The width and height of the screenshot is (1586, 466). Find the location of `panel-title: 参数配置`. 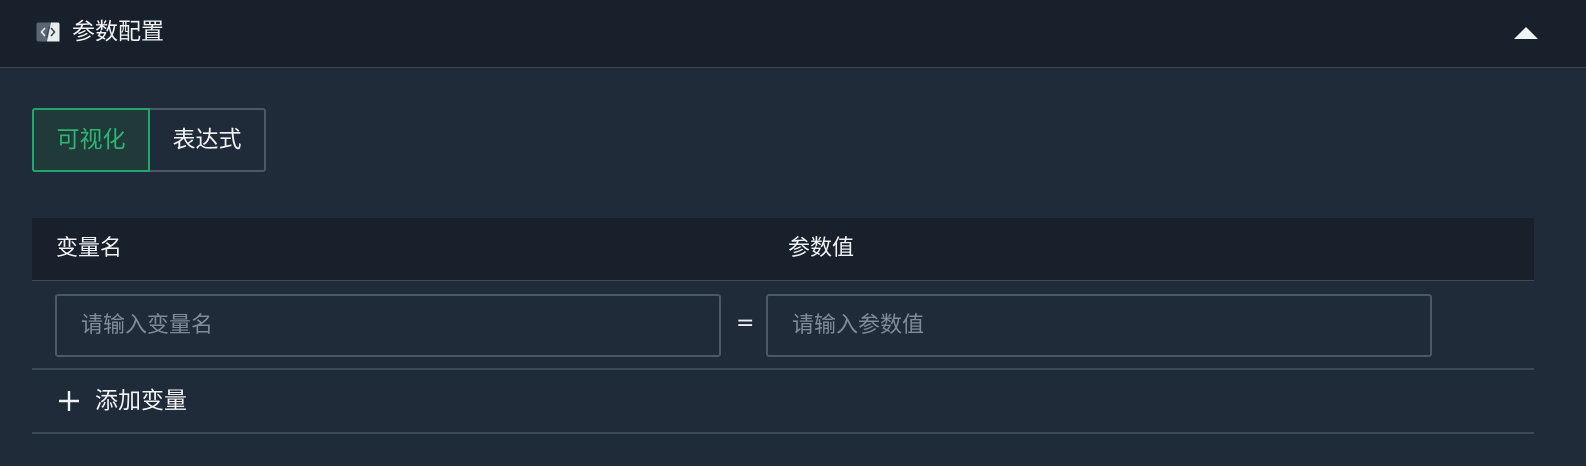

panel-title: 参数配置 is located at coordinates (118, 32).